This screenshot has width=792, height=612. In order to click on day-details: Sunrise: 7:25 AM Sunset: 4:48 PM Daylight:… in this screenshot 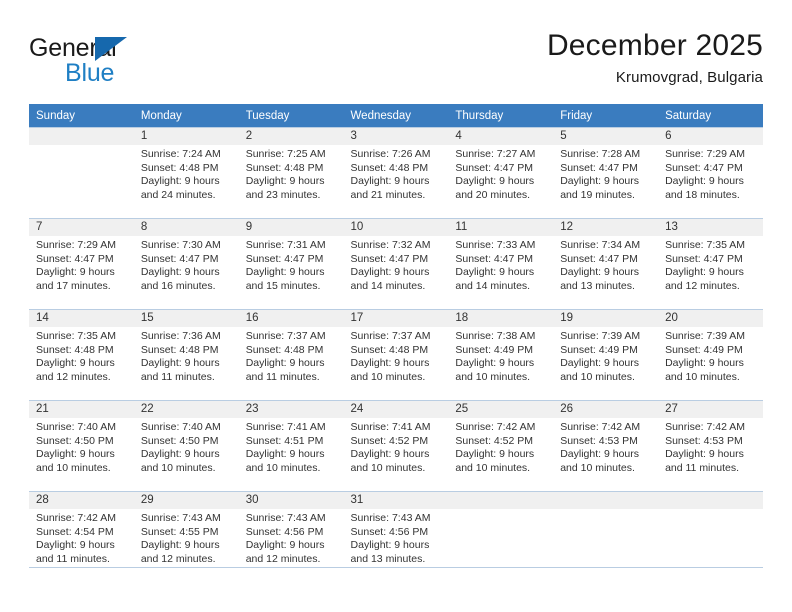, I will do `click(291, 173)`.